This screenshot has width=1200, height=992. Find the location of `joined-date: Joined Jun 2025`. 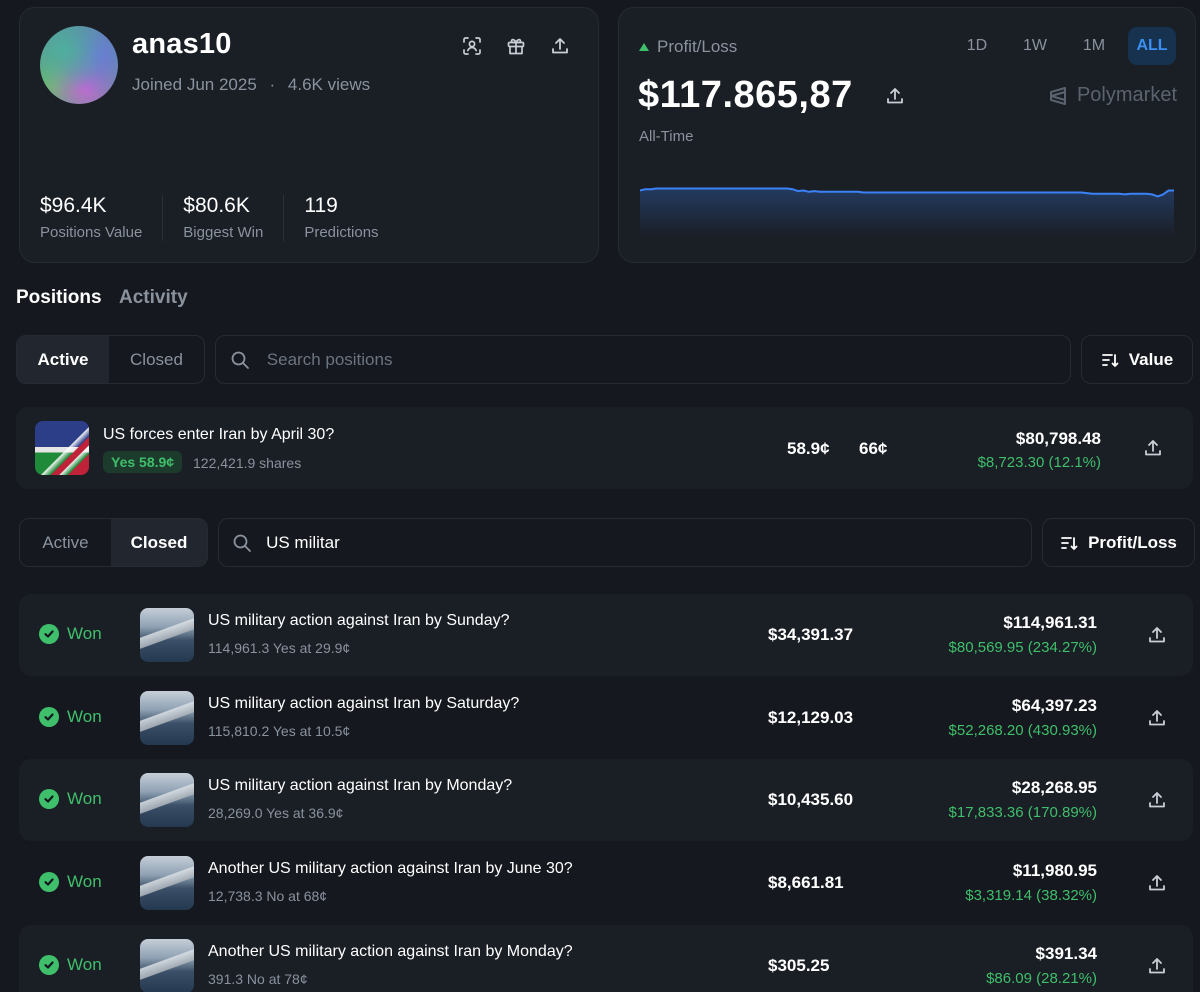

joined-date: Joined Jun 2025 is located at coordinates (194, 84).